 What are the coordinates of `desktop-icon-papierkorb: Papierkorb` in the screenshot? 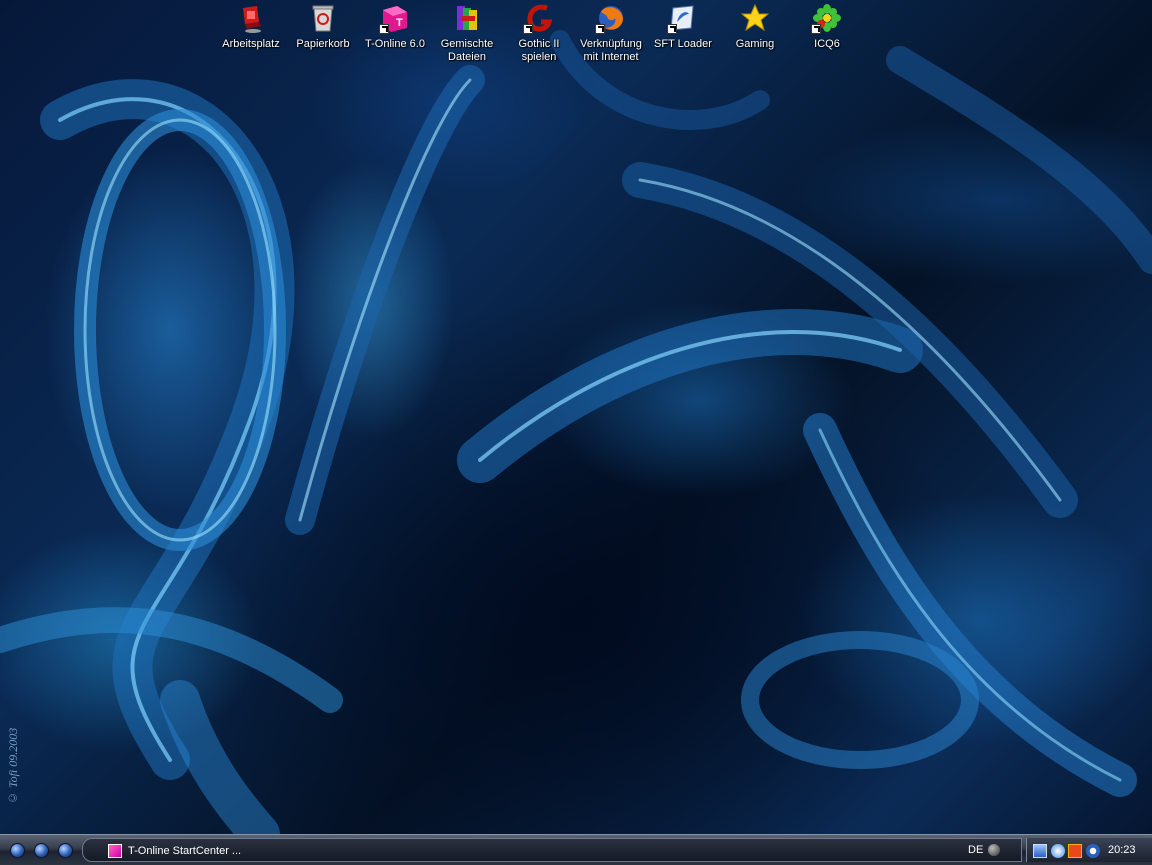 It's located at (323, 26).